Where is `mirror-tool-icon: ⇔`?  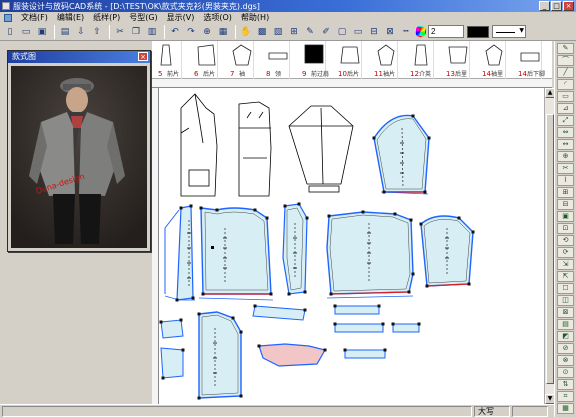
mirror-tool-icon: ⇔ is located at coordinates (565, 132).